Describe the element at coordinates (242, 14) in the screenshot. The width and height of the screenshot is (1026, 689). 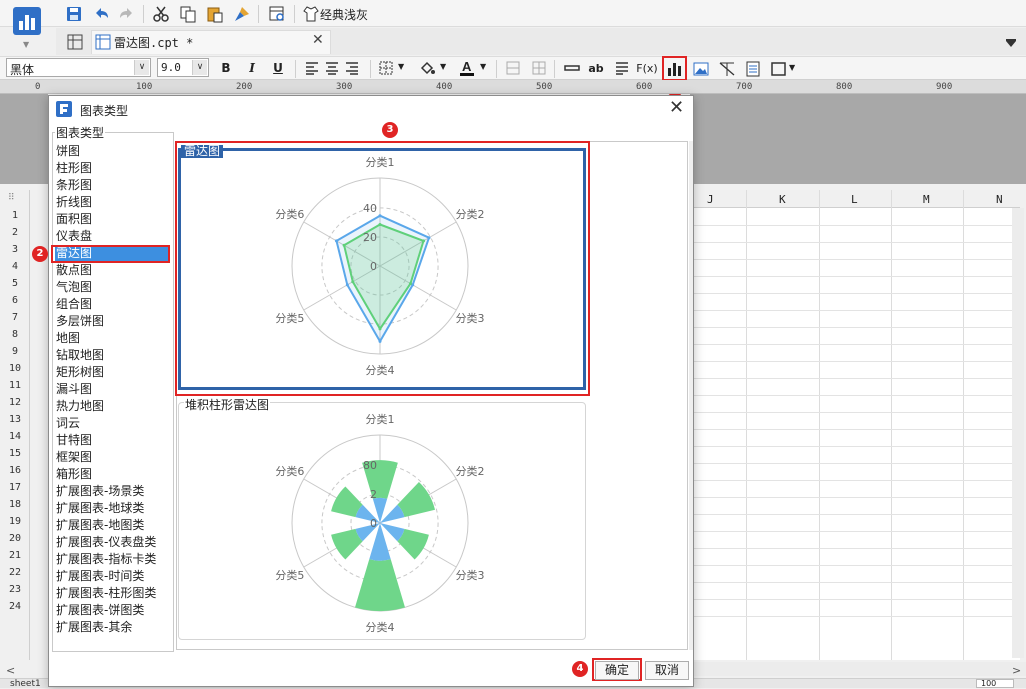
I see `format-painter-icon` at that location.